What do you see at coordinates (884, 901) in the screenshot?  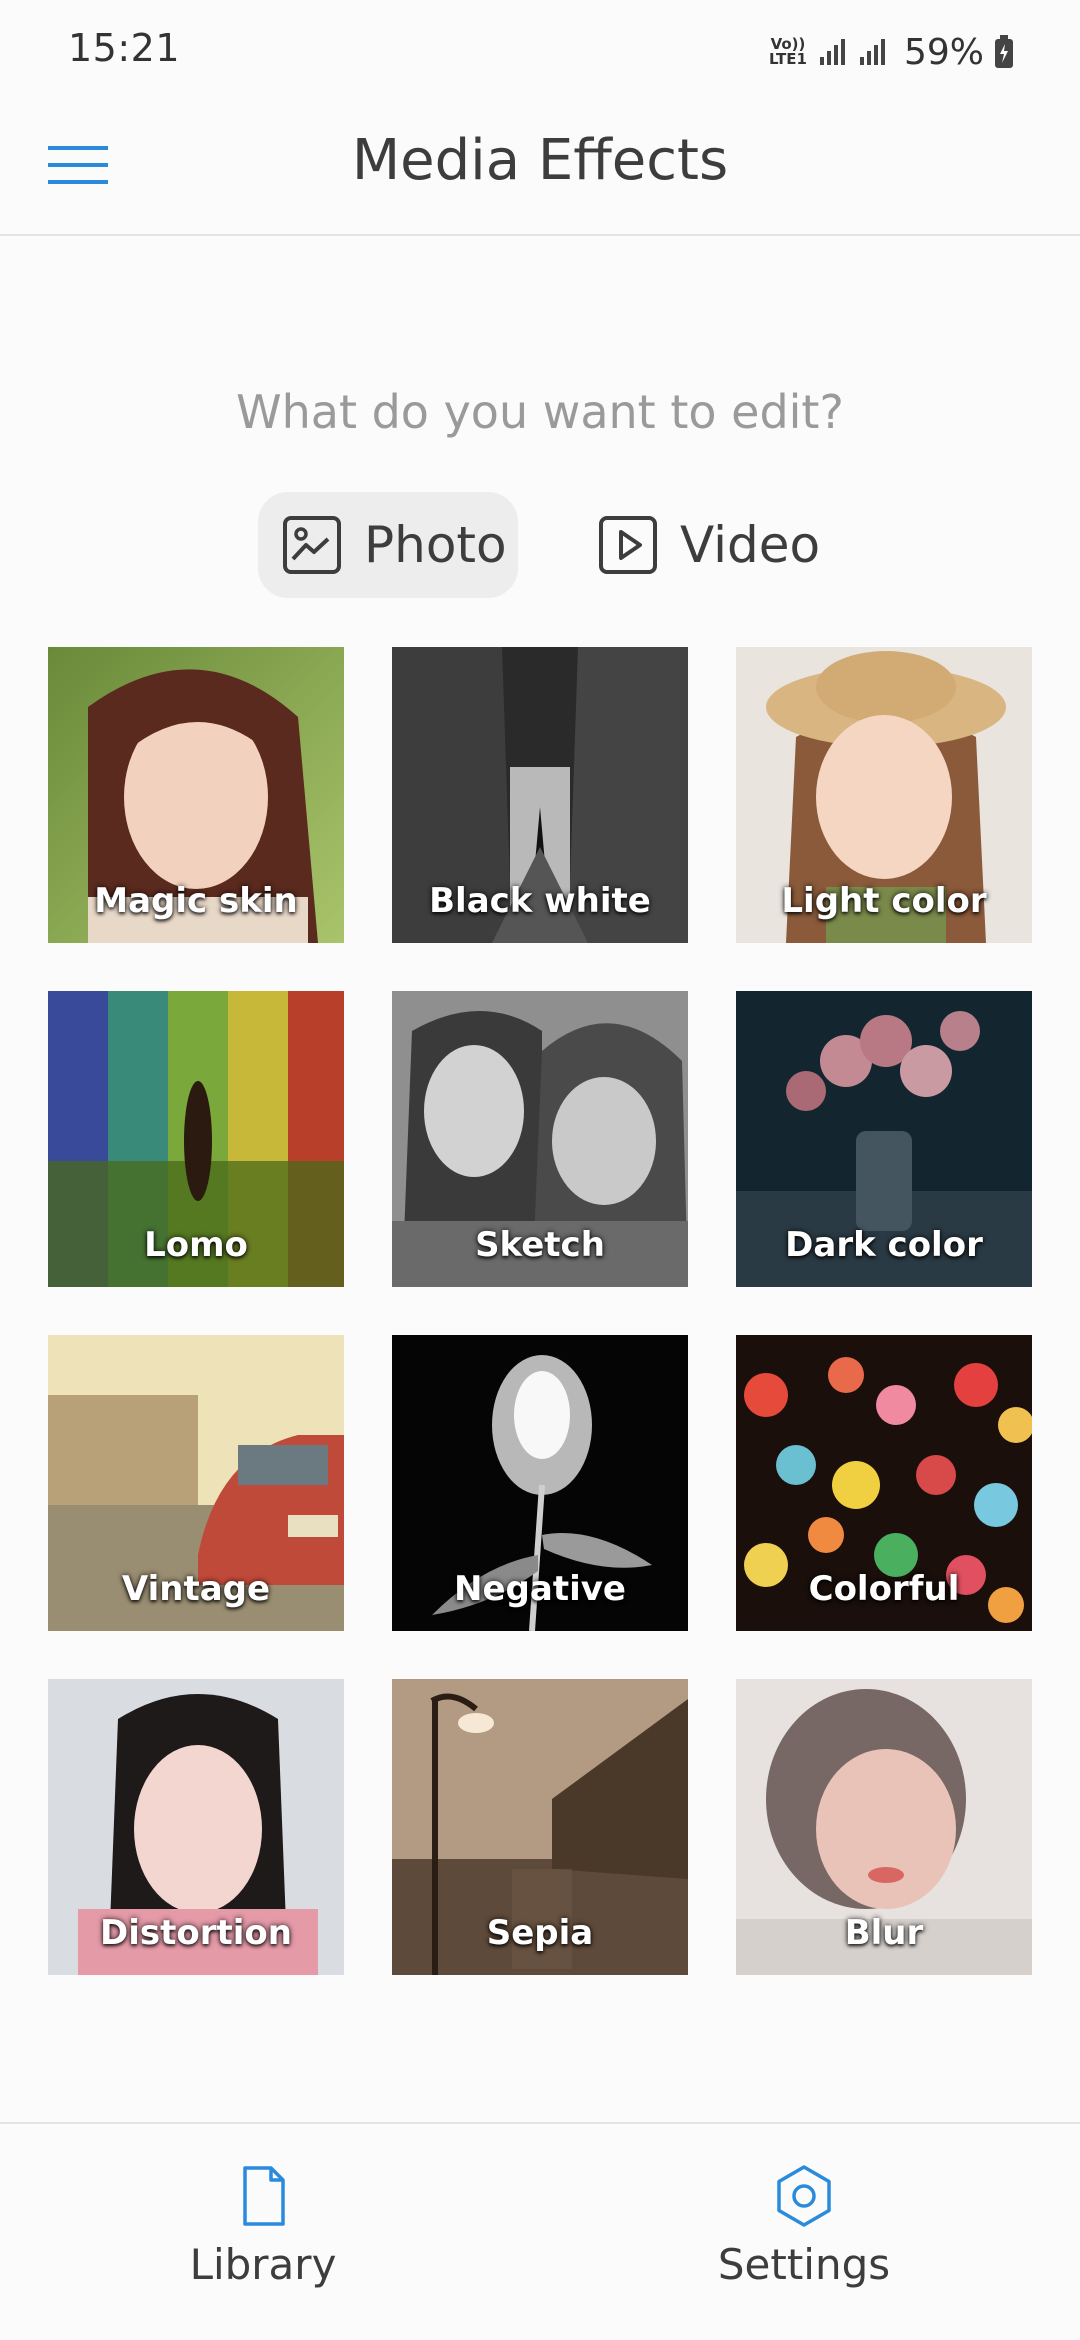 I see `effect-label: Light color` at bounding box center [884, 901].